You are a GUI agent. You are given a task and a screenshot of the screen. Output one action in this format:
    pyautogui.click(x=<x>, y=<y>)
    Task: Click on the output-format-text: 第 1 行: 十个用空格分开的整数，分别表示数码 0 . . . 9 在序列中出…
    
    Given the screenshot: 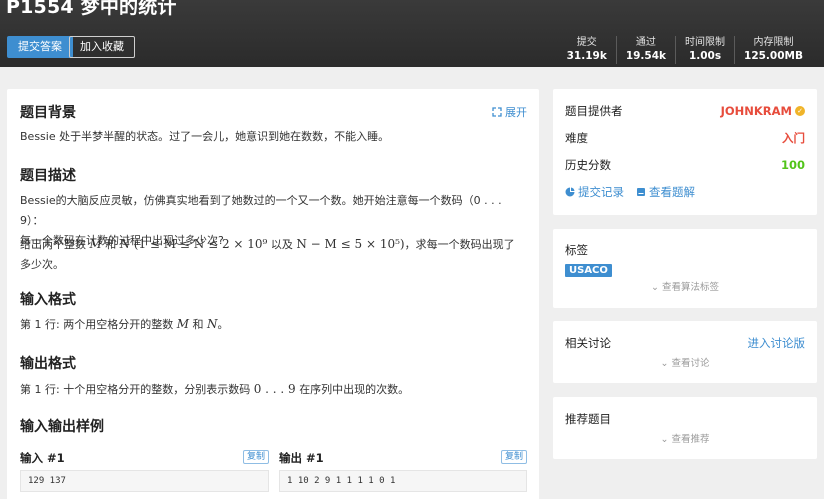 What is the action you would take?
    pyautogui.click(x=215, y=389)
    